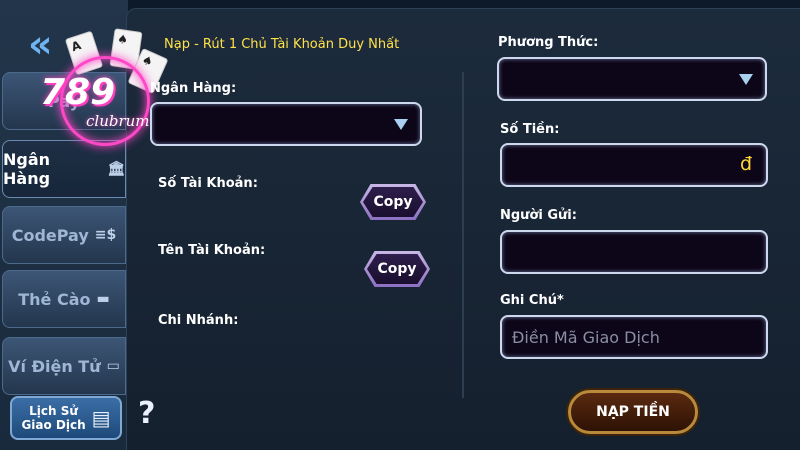 This screenshot has height=450, width=800. Describe the element at coordinates (105, 235) in the screenshot. I see `coin-icon: ≡$` at that location.